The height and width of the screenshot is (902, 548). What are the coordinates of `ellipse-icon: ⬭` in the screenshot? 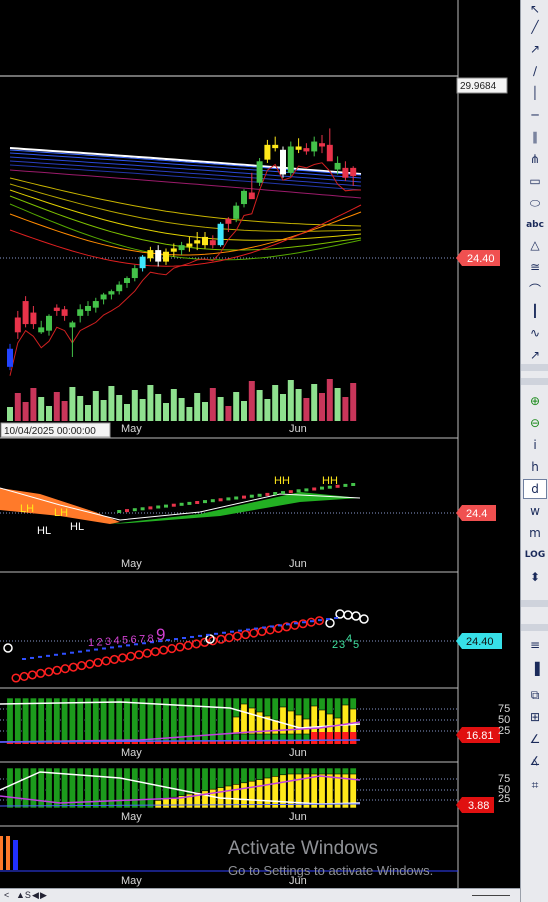 It's located at (535, 203).